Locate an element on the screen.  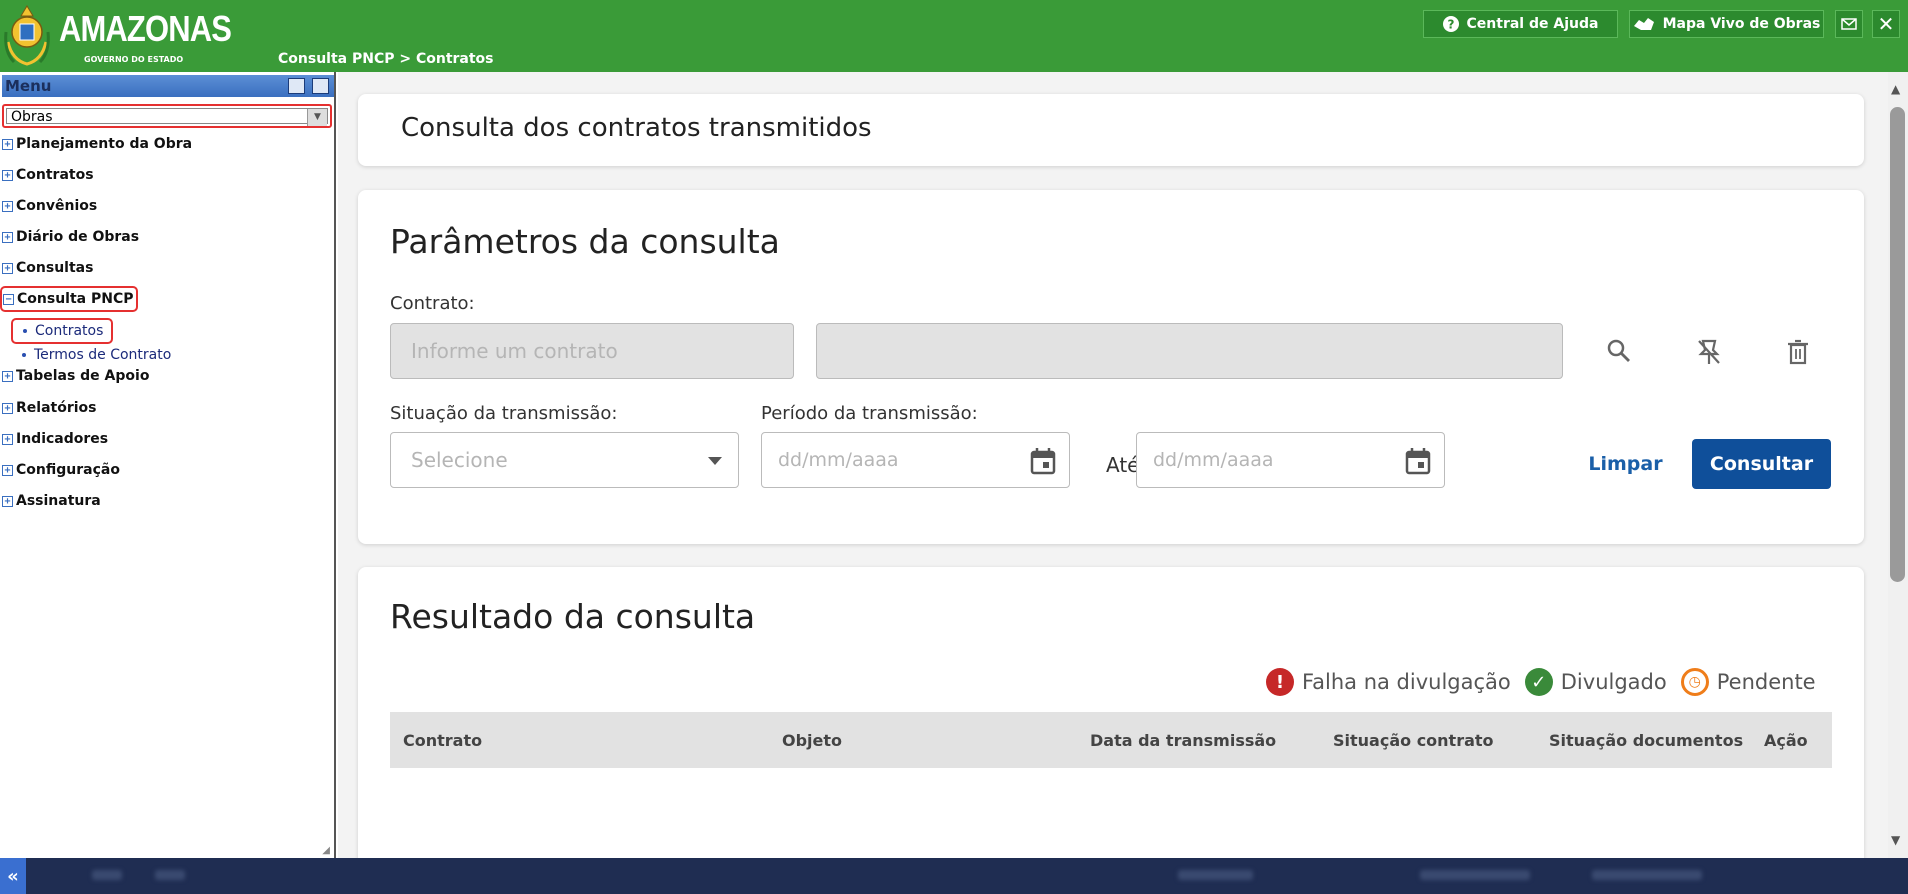
sidebar-item-label: Configuração is located at coordinates (68, 470).